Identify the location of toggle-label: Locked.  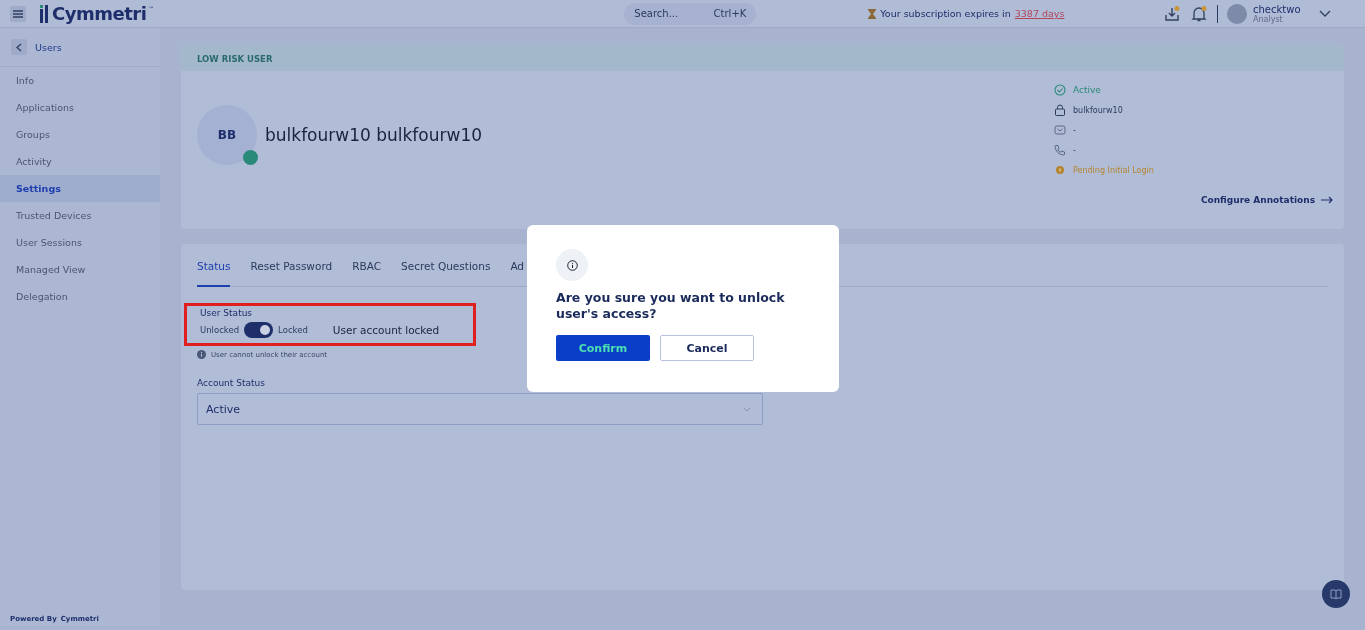
(293, 330).